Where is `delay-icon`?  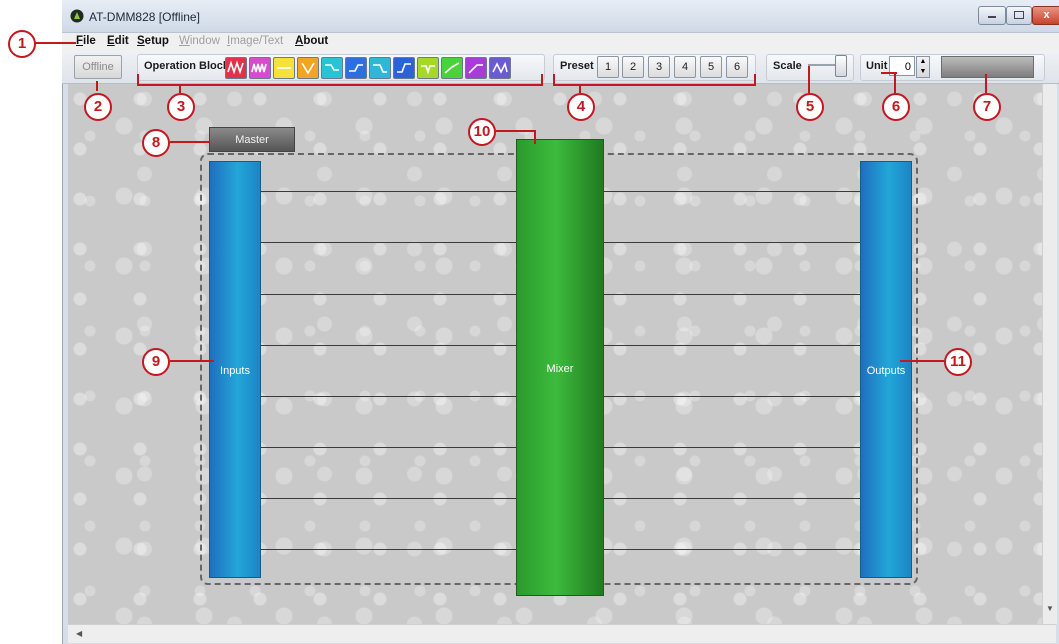
delay-icon is located at coordinates (308, 68).